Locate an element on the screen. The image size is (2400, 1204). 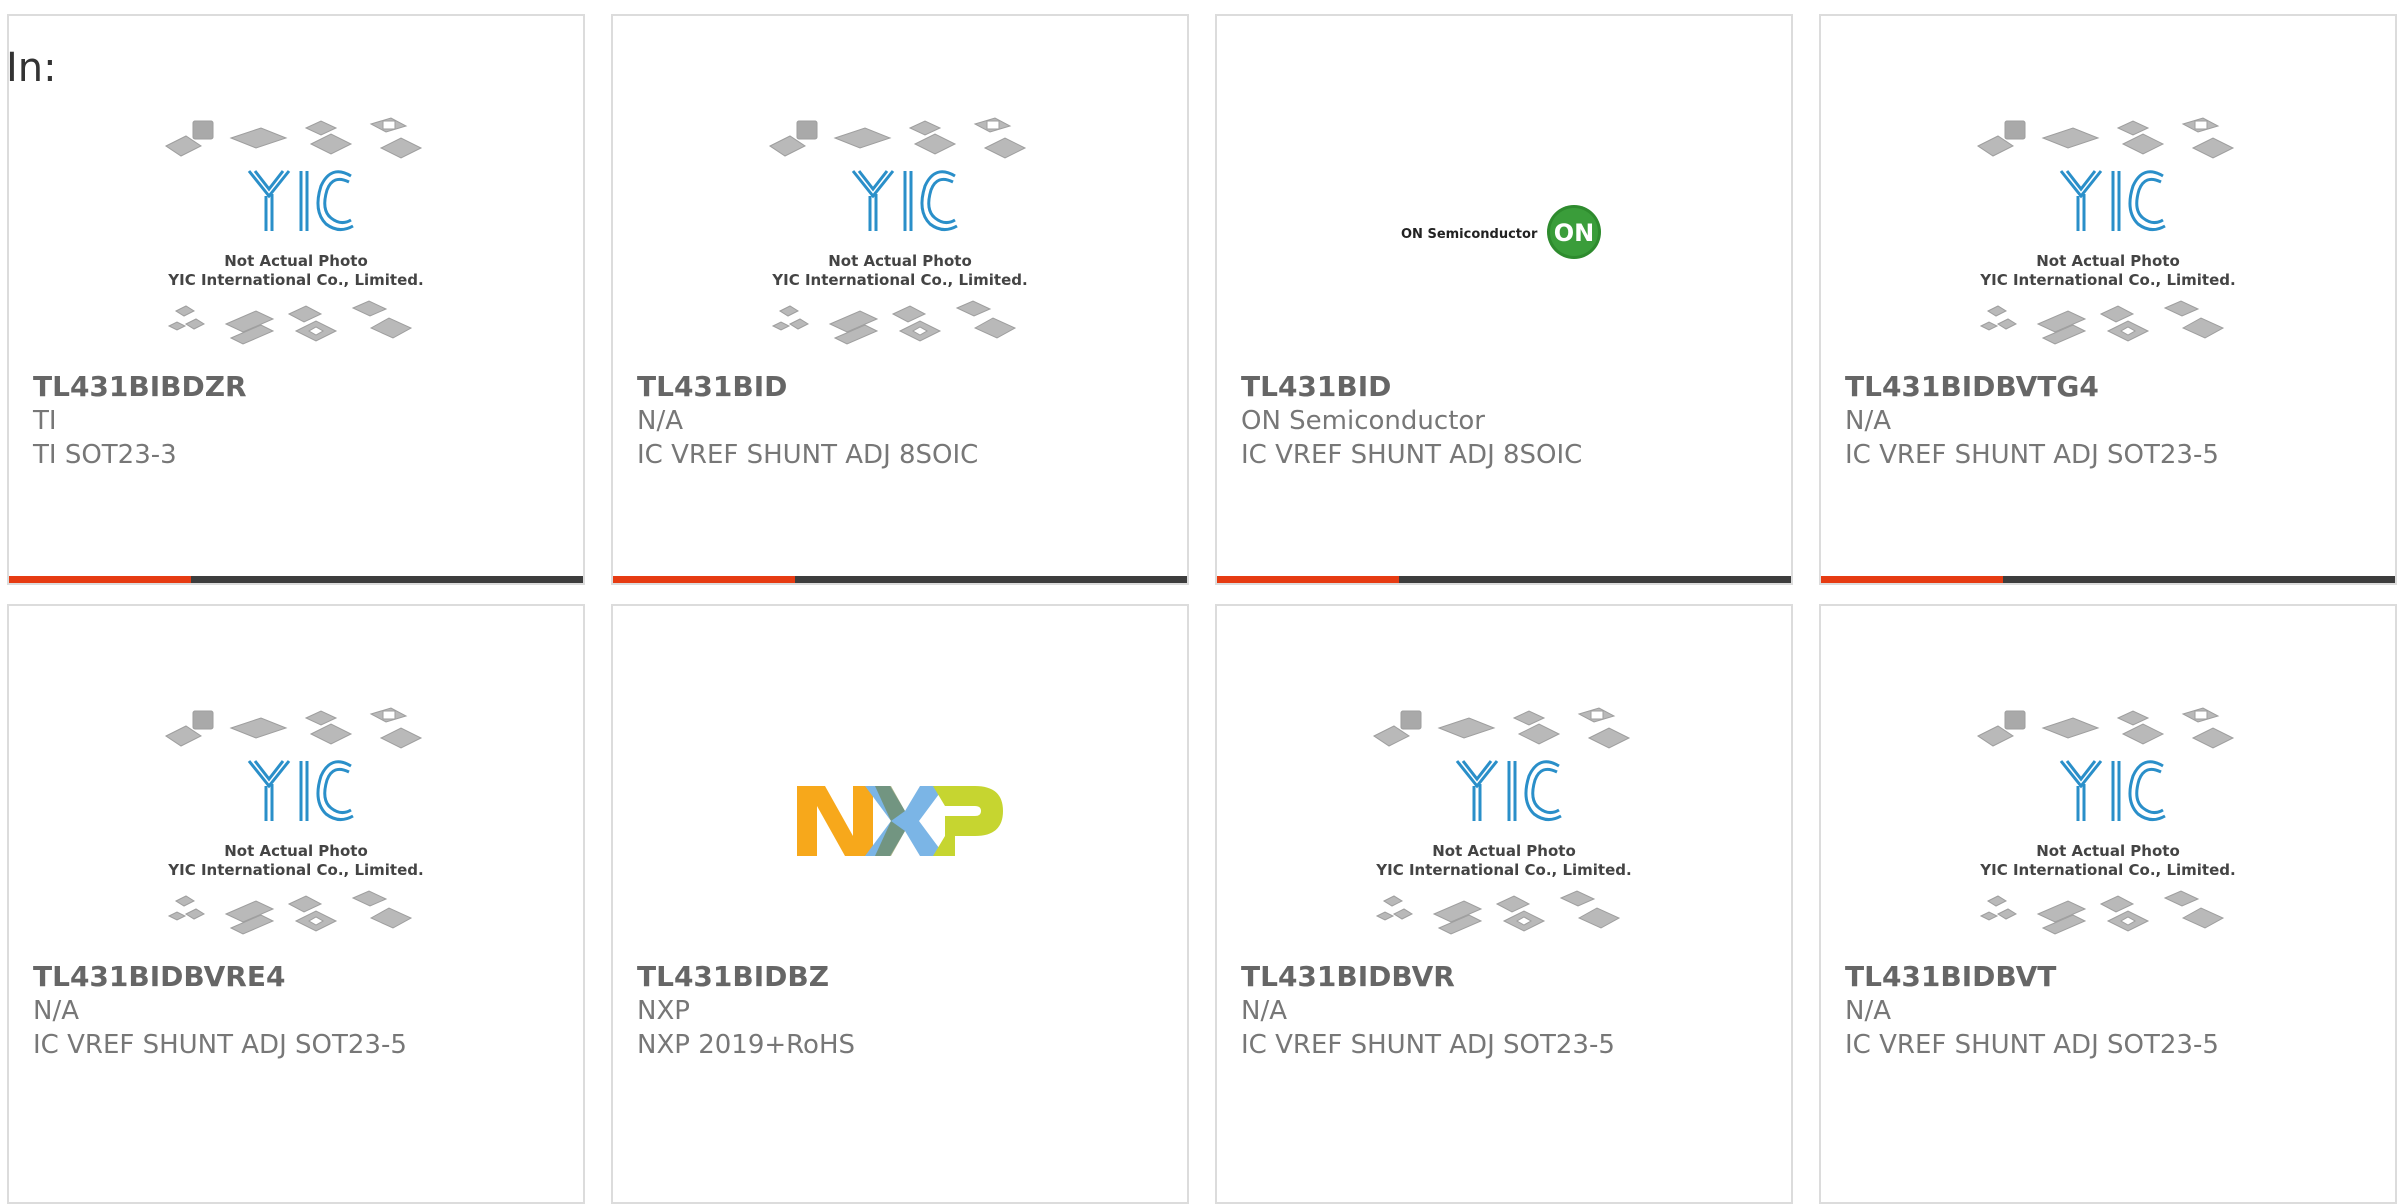
product-image: ON Semiconductor ON is located at coordinates (1504, 231).